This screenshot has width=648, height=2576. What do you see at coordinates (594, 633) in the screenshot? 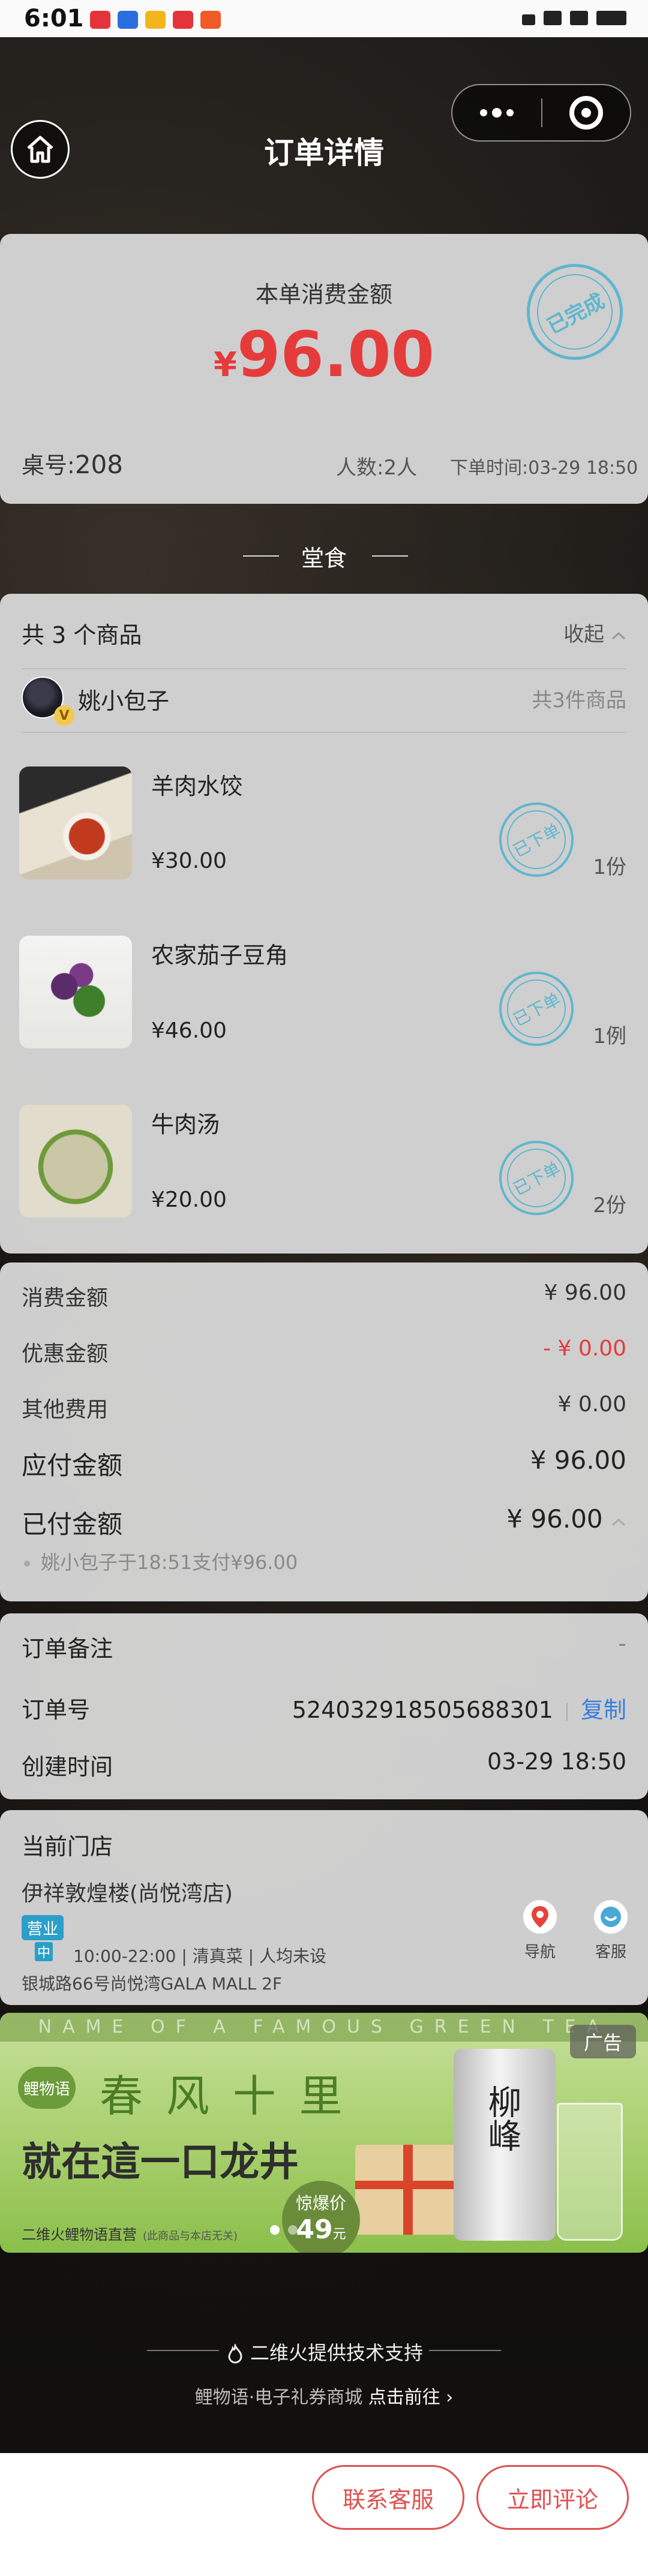
I see `collapse-toggle: 收起` at bounding box center [594, 633].